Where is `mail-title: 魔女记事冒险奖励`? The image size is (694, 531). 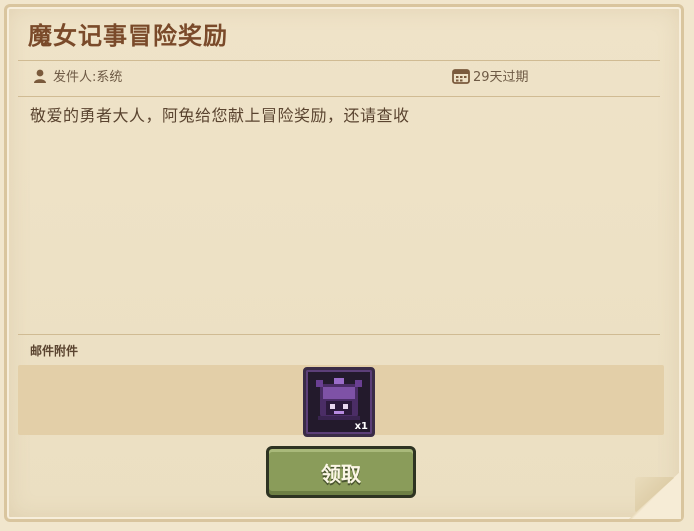 mail-title: 魔女记事冒险奖励 is located at coordinates (128, 36).